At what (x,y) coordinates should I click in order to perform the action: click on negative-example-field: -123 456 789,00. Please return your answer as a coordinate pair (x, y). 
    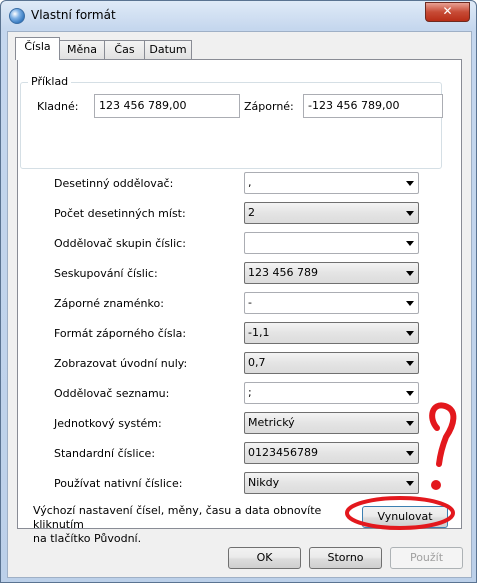
    Looking at the image, I should click on (373, 106).